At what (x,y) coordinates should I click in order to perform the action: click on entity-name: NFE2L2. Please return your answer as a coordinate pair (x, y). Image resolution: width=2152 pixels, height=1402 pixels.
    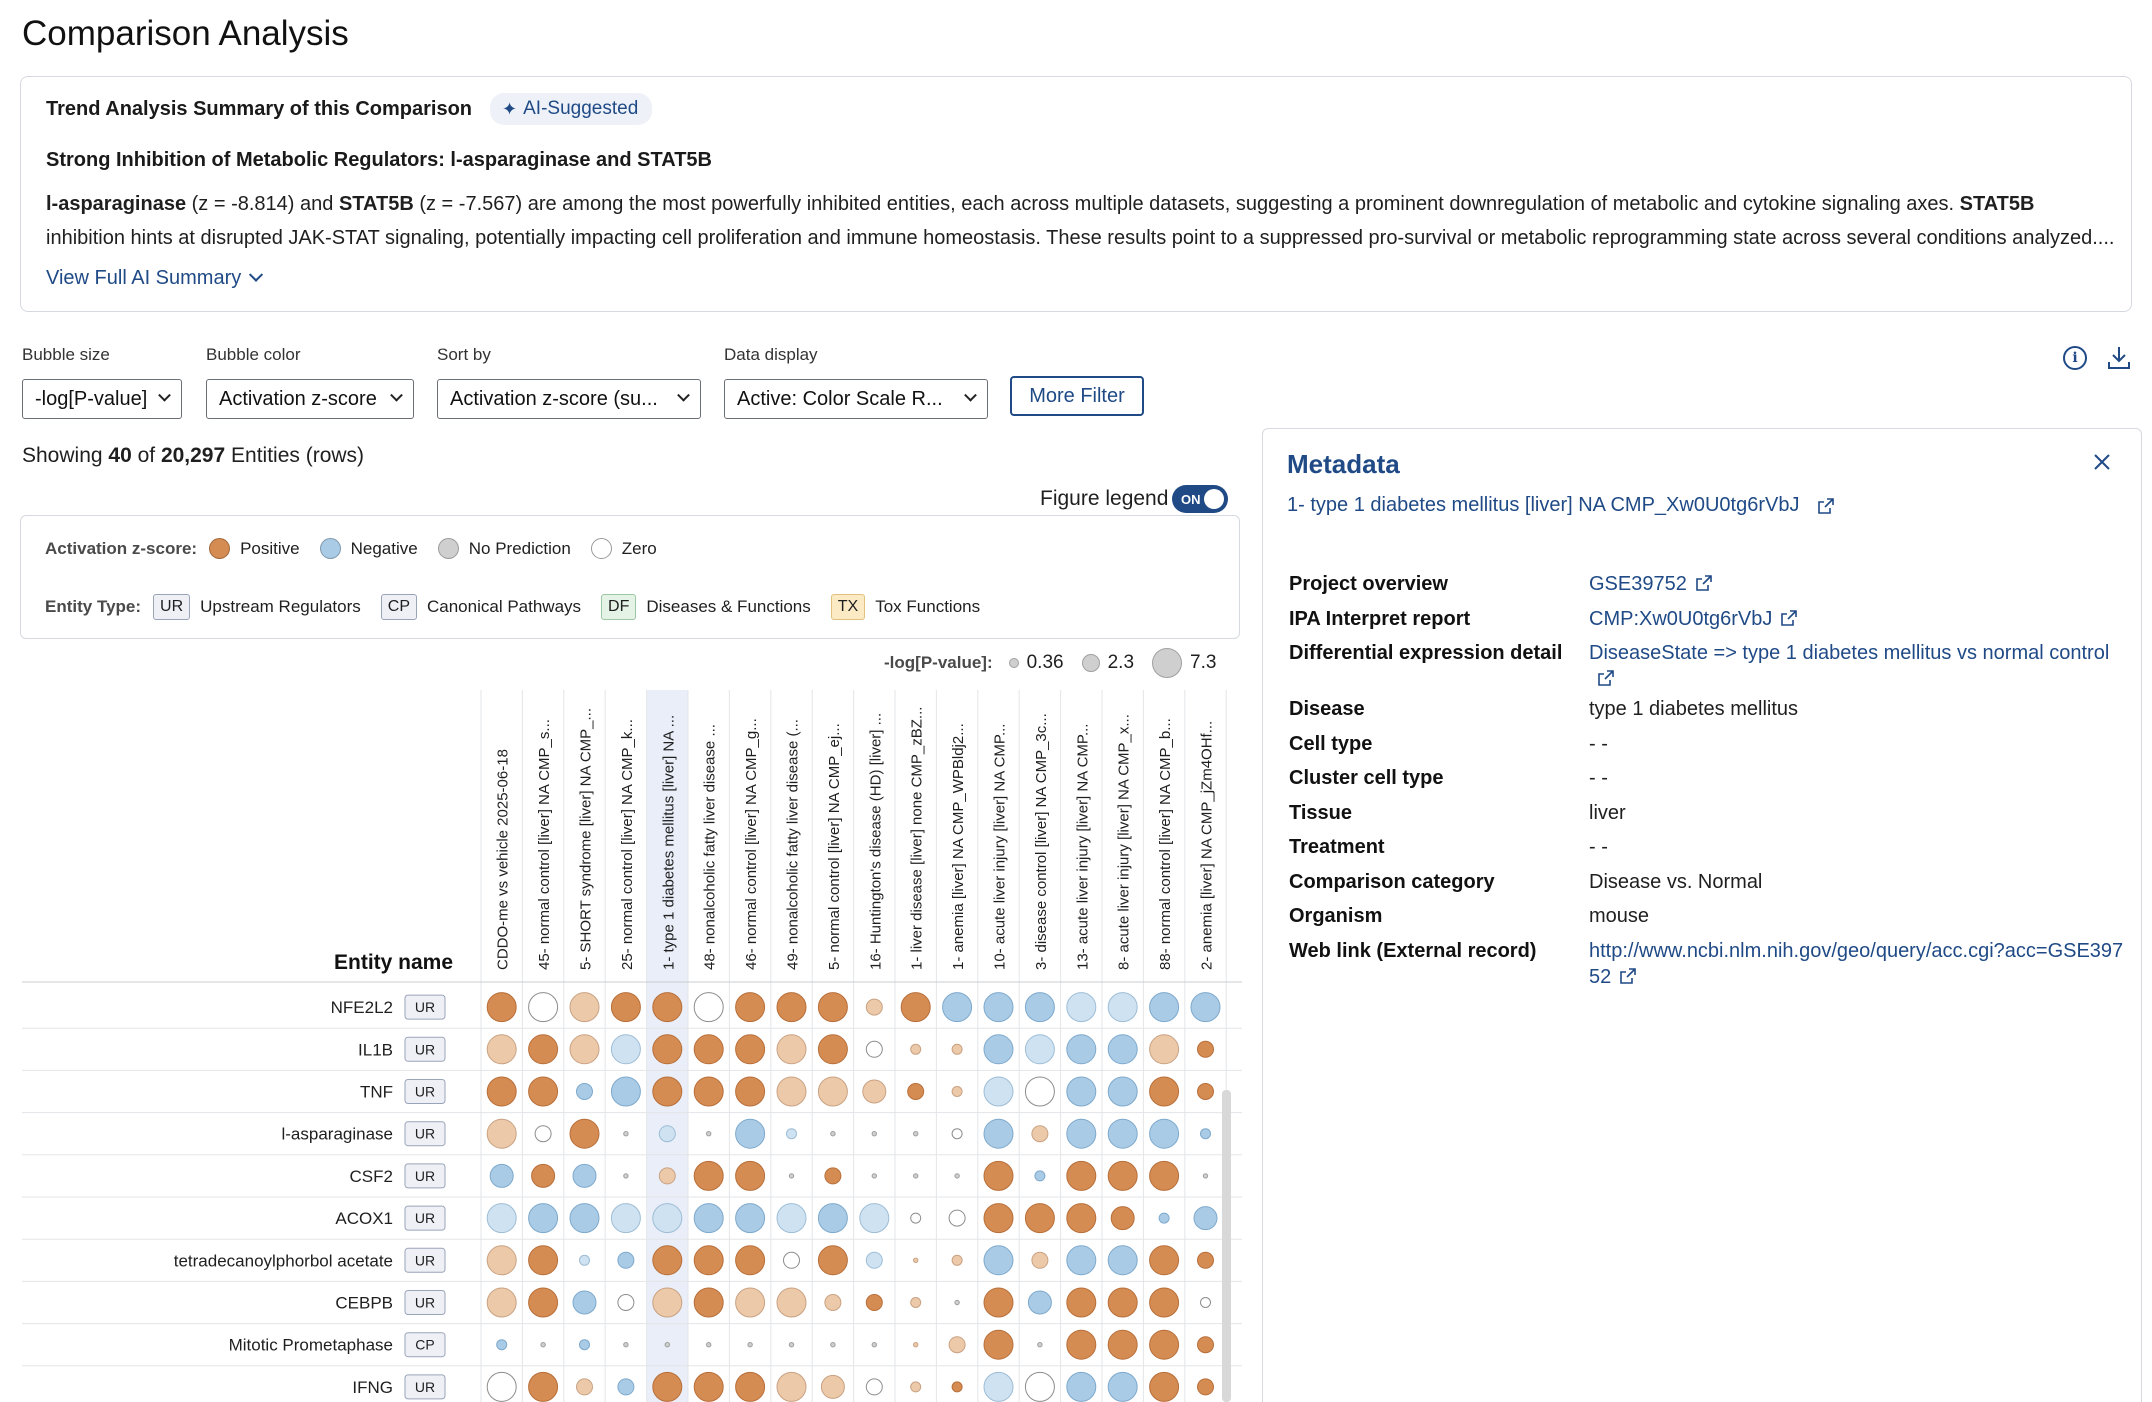
    Looking at the image, I should click on (362, 1007).